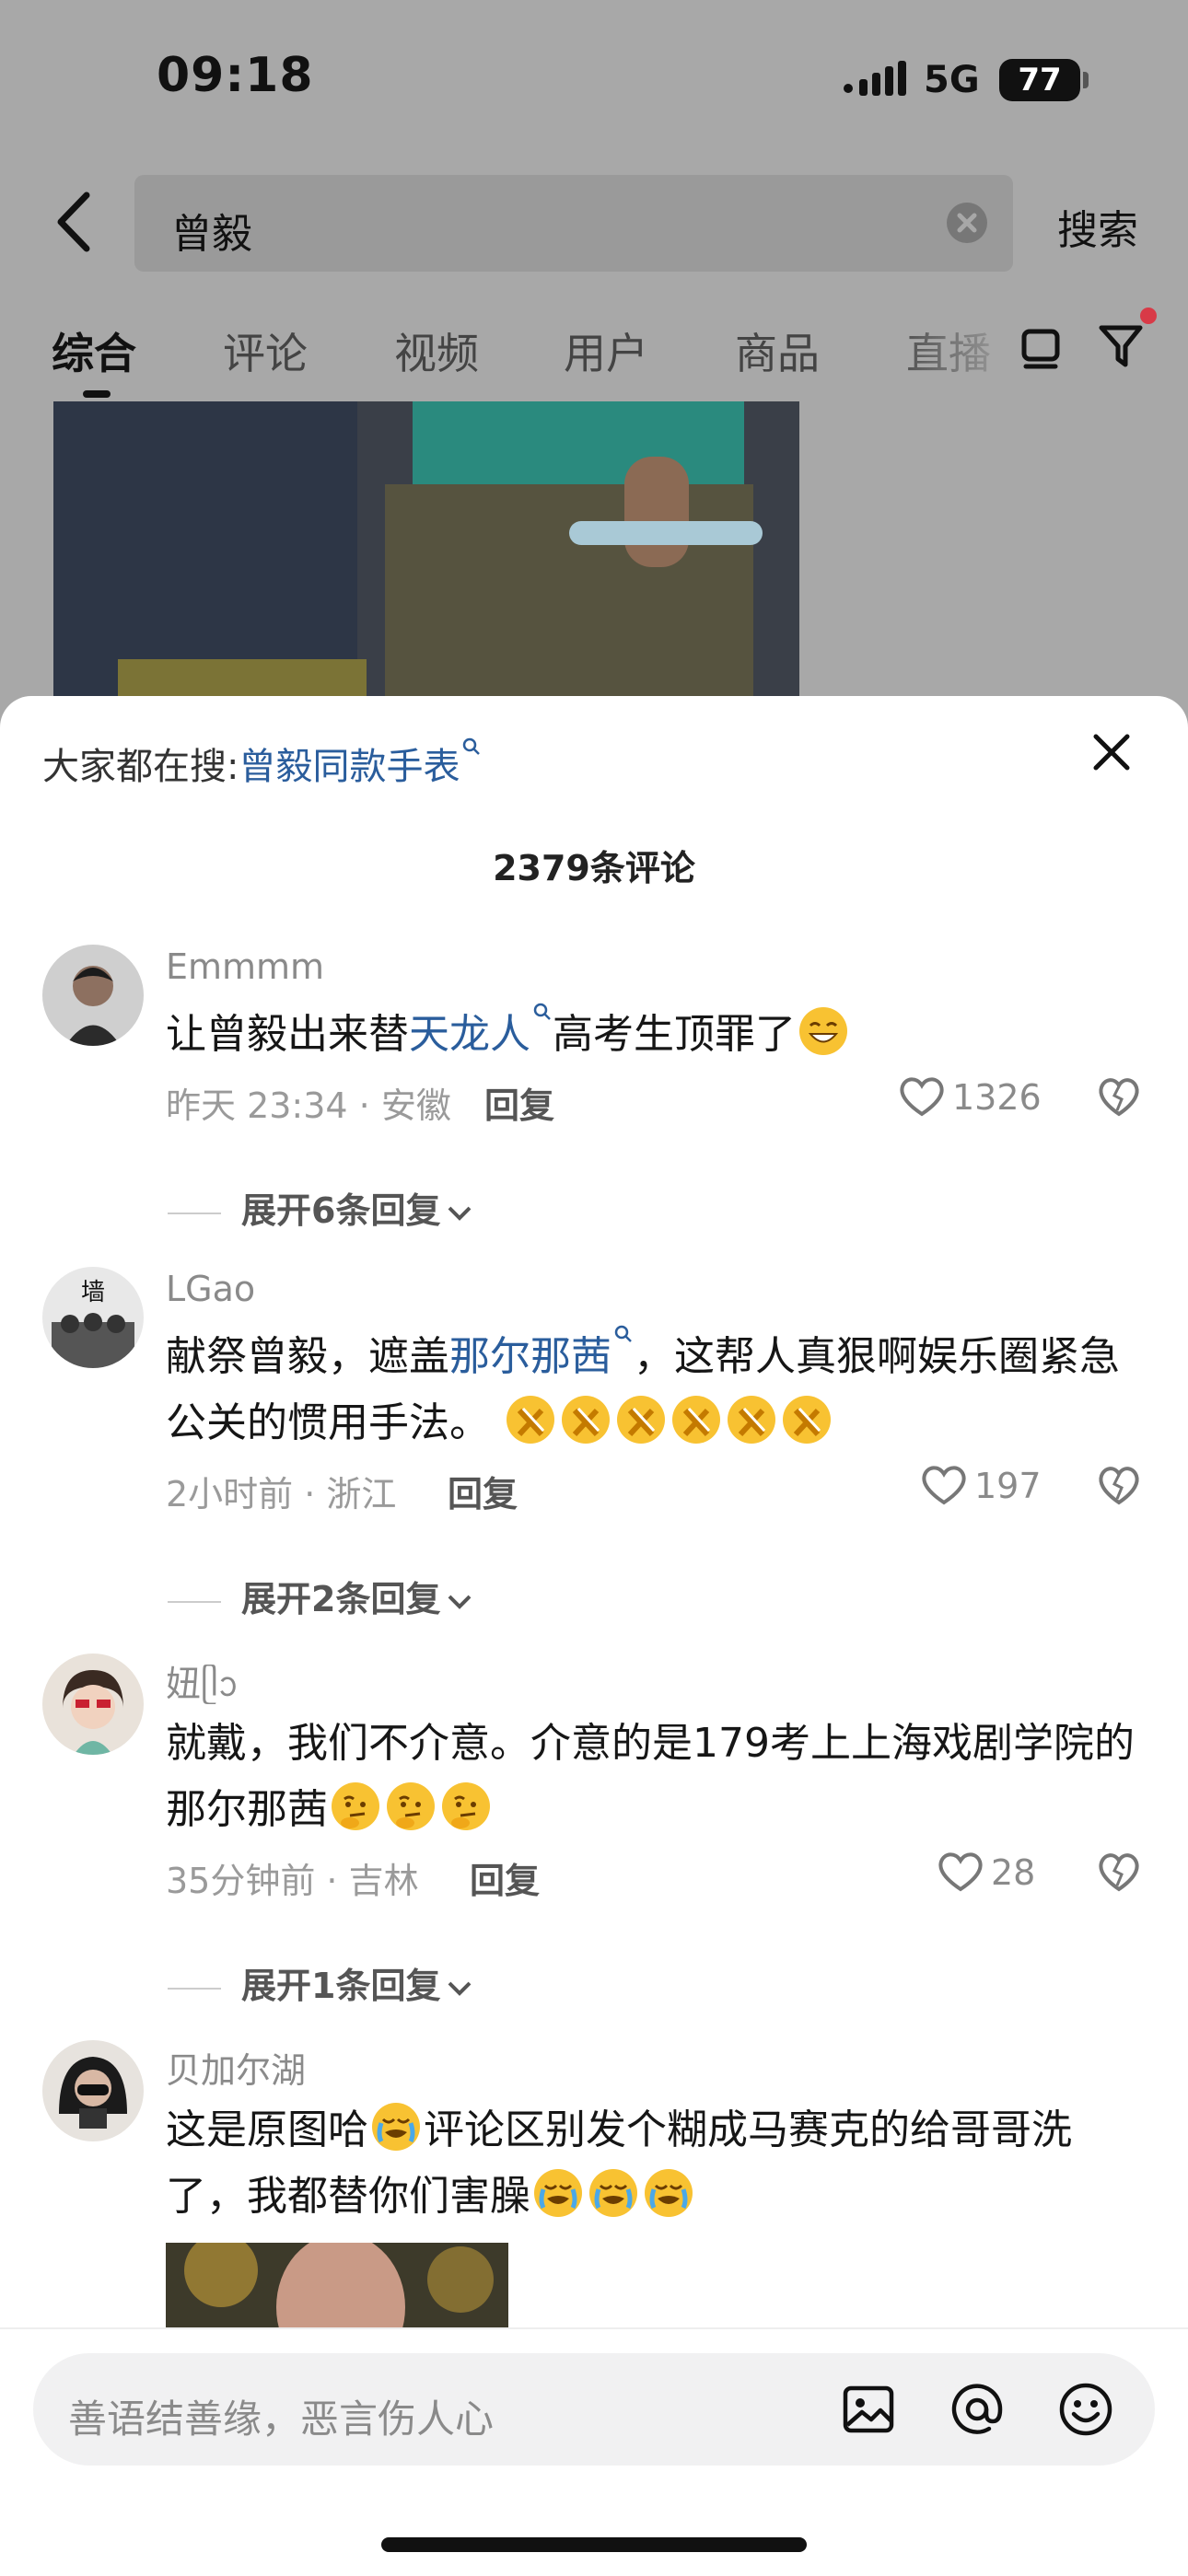  Describe the element at coordinates (235, 75) in the screenshot. I see `status-time: 09:18` at that location.